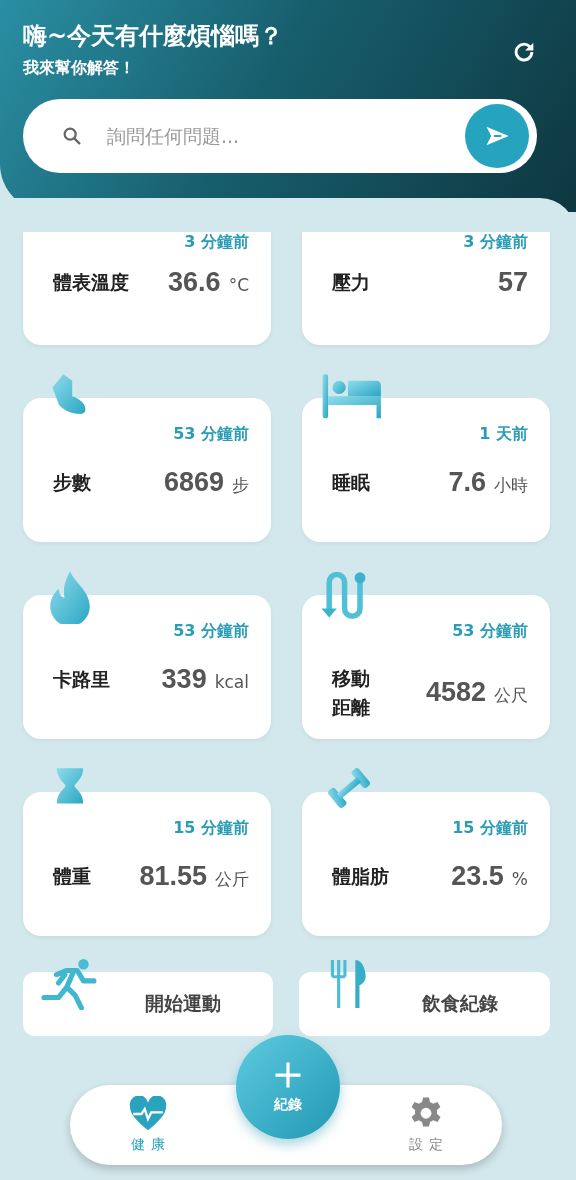  I want to click on action-button: 開始運動, so click(148, 1004).